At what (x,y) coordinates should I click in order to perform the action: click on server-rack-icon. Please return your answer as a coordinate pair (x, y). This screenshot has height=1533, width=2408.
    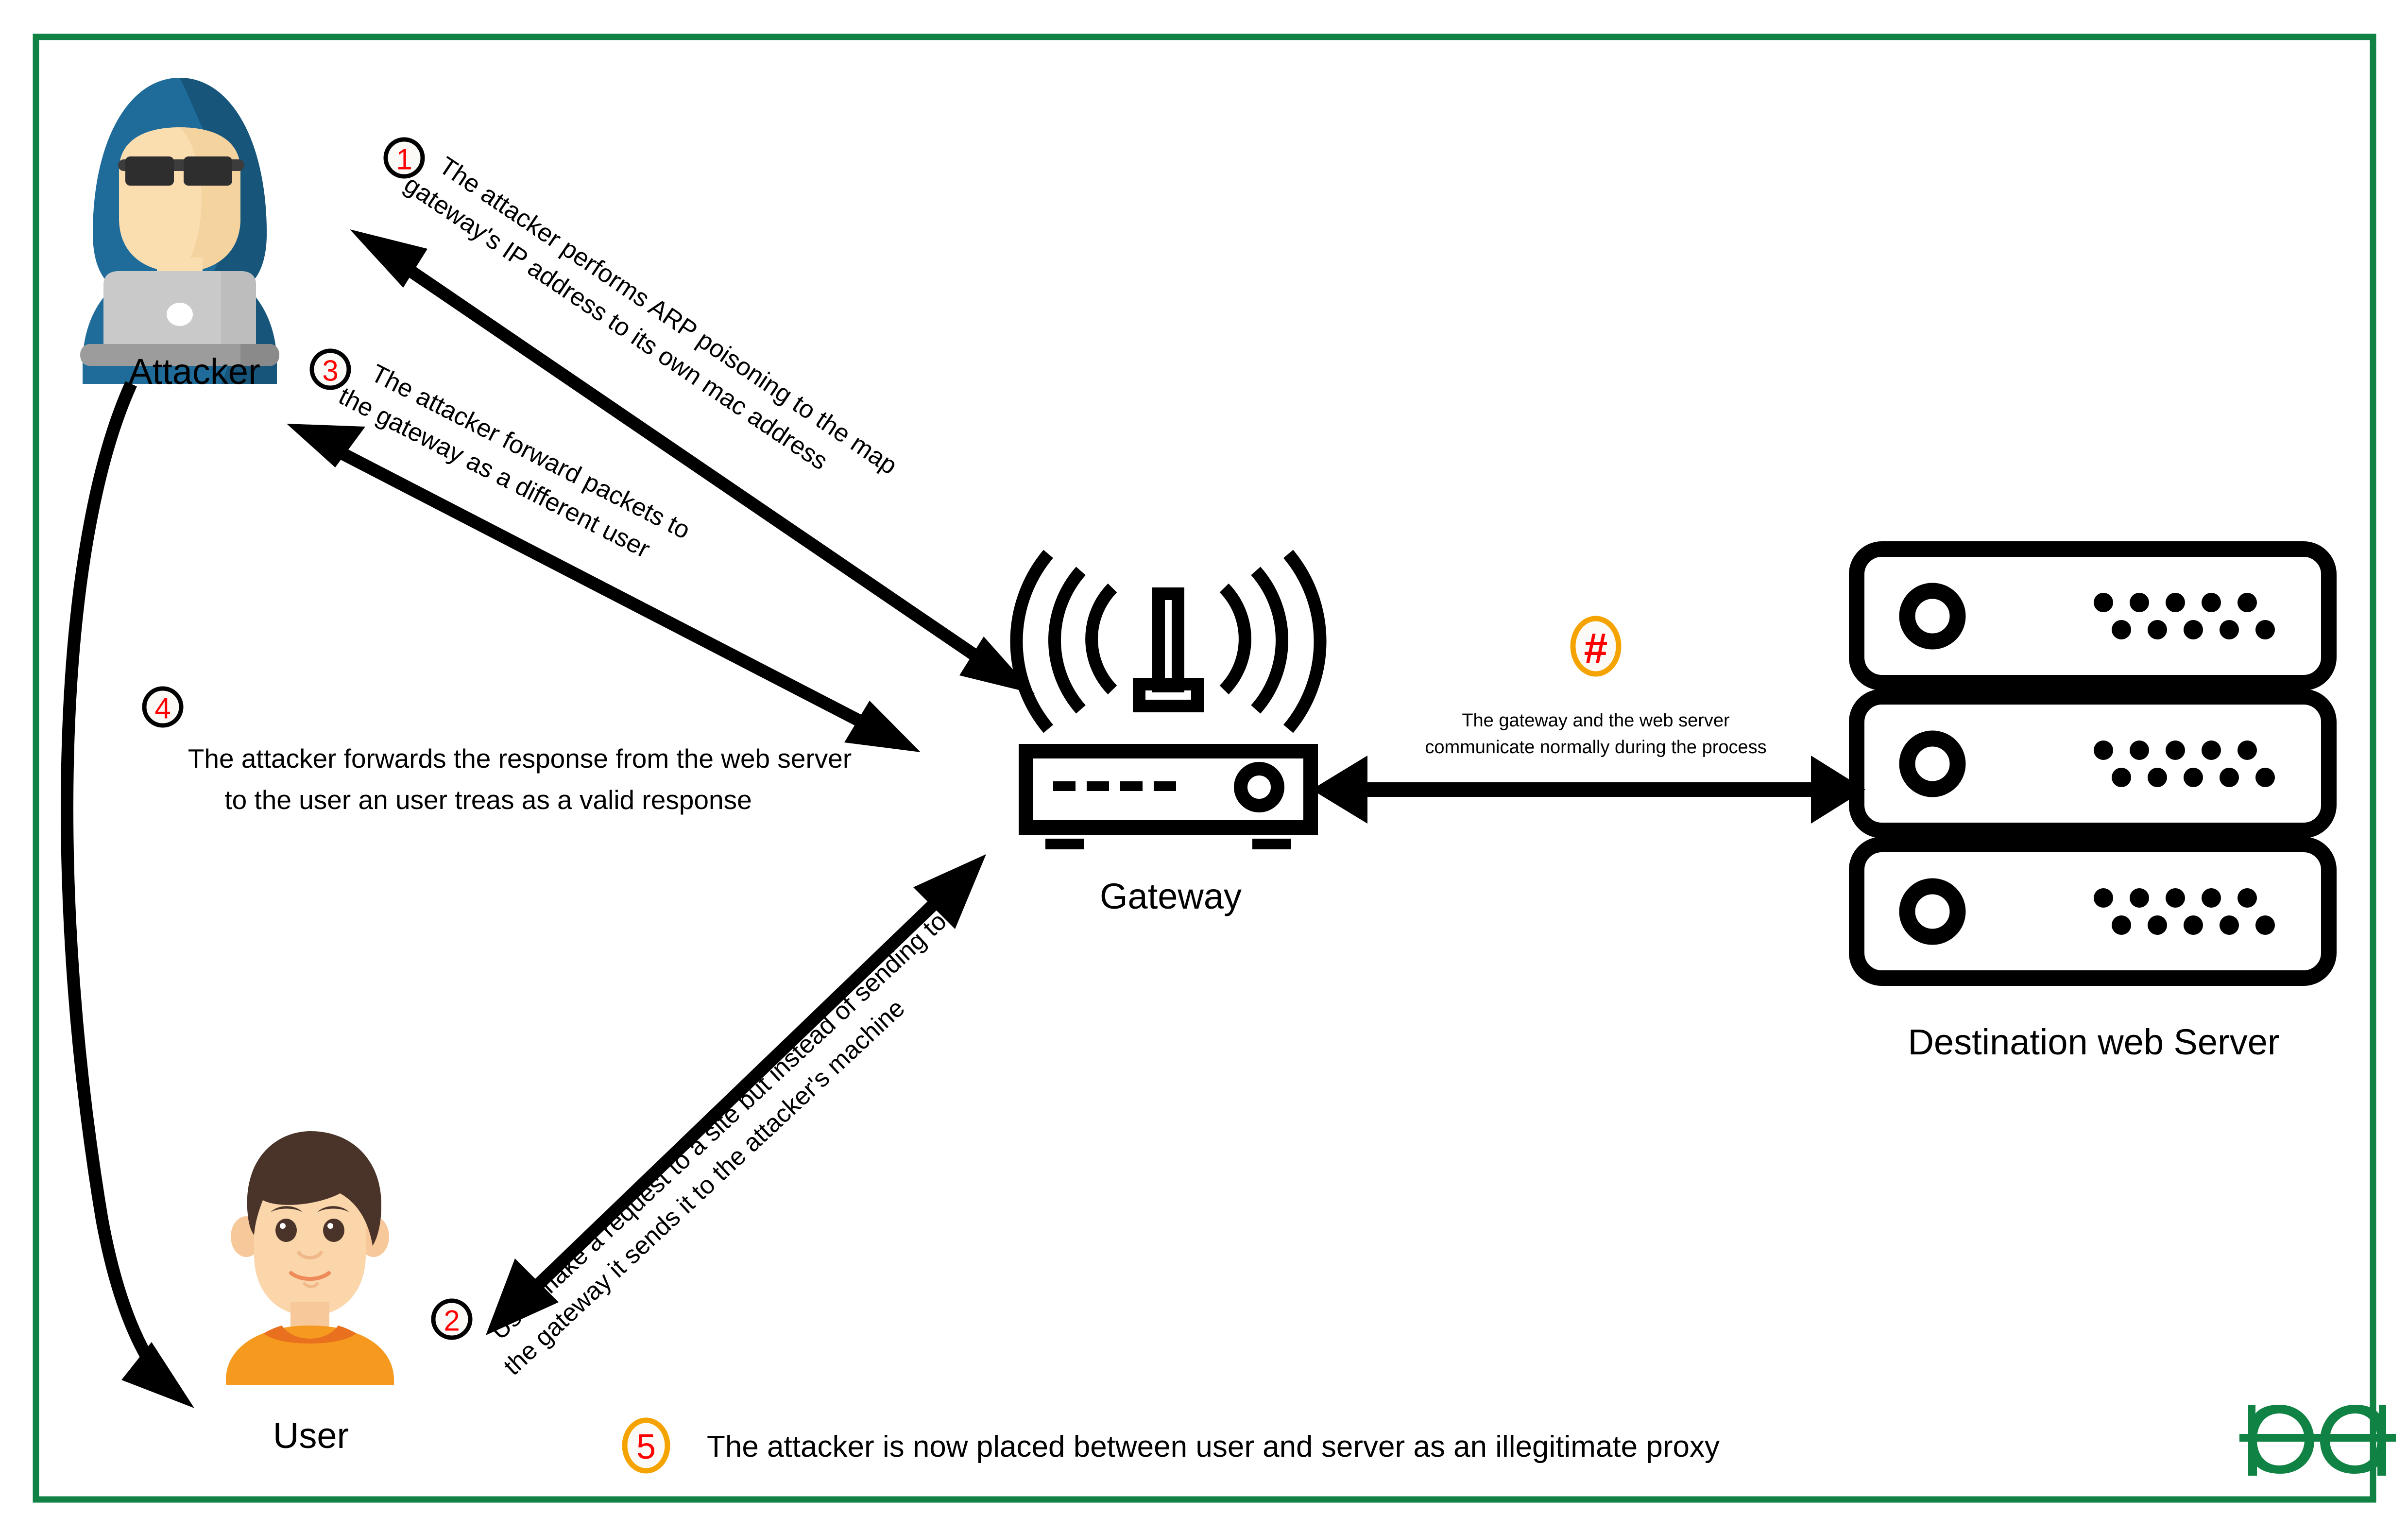
    Looking at the image, I should click on (2093, 763).